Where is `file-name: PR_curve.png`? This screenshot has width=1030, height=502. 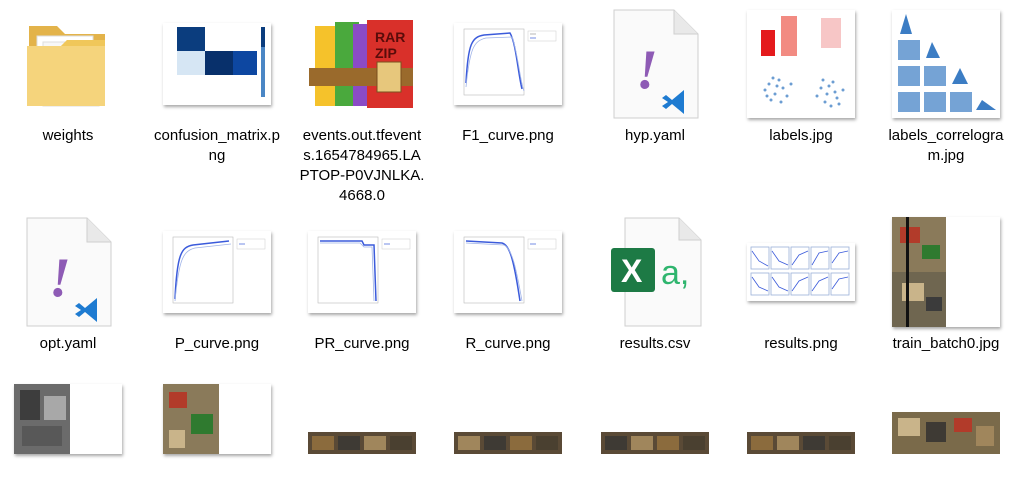 file-name: PR_curve.png is located at coordinates (362, 343).